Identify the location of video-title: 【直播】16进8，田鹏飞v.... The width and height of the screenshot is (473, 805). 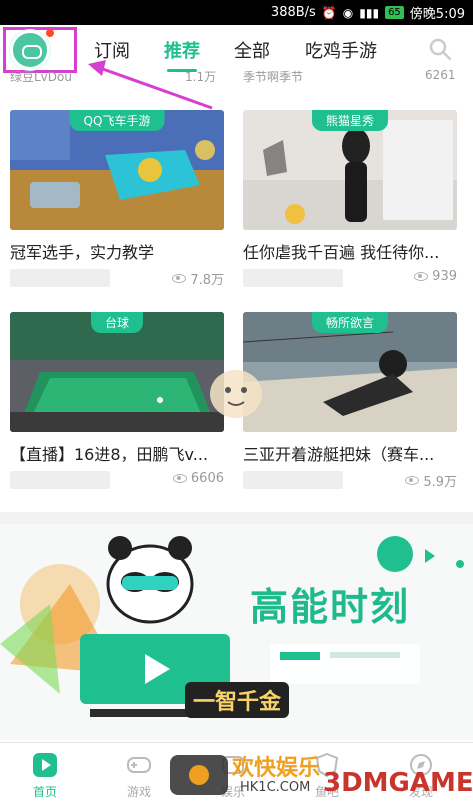
(117, 453).